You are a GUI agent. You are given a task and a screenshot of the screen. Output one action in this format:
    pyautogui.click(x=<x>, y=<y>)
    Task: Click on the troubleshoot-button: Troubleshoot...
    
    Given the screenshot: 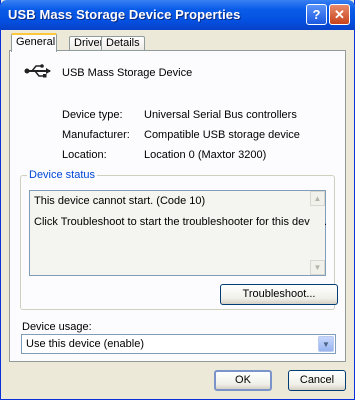 What is the action you would take?
    pyautogui.click(x=279, y=294)
    